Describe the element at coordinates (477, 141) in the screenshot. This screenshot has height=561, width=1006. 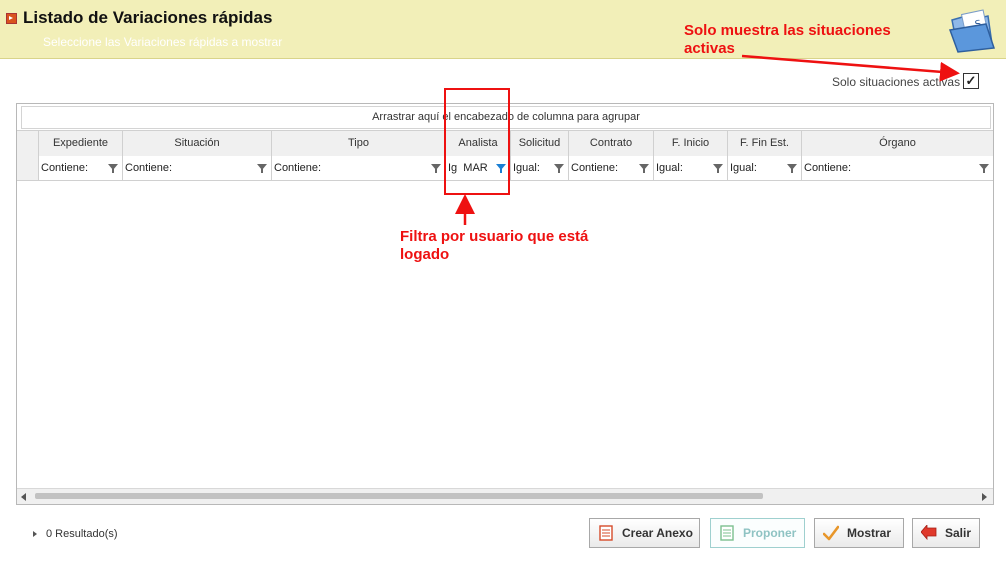
I see `analista-highlight-box` at that location.